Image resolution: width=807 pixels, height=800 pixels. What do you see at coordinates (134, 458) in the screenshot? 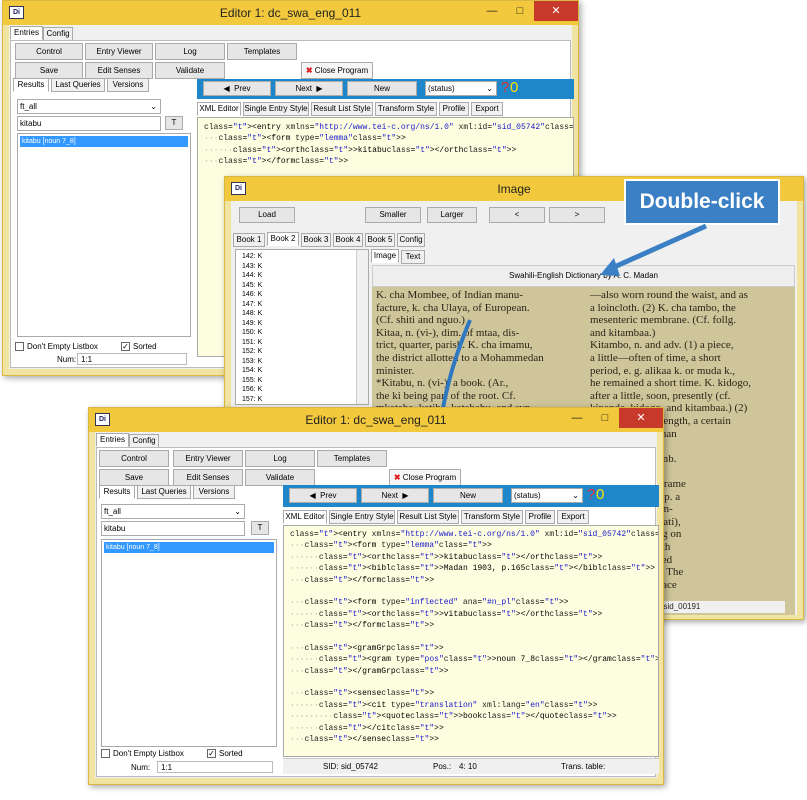
I see `control-button: Control` at bounding box center [134, 458].